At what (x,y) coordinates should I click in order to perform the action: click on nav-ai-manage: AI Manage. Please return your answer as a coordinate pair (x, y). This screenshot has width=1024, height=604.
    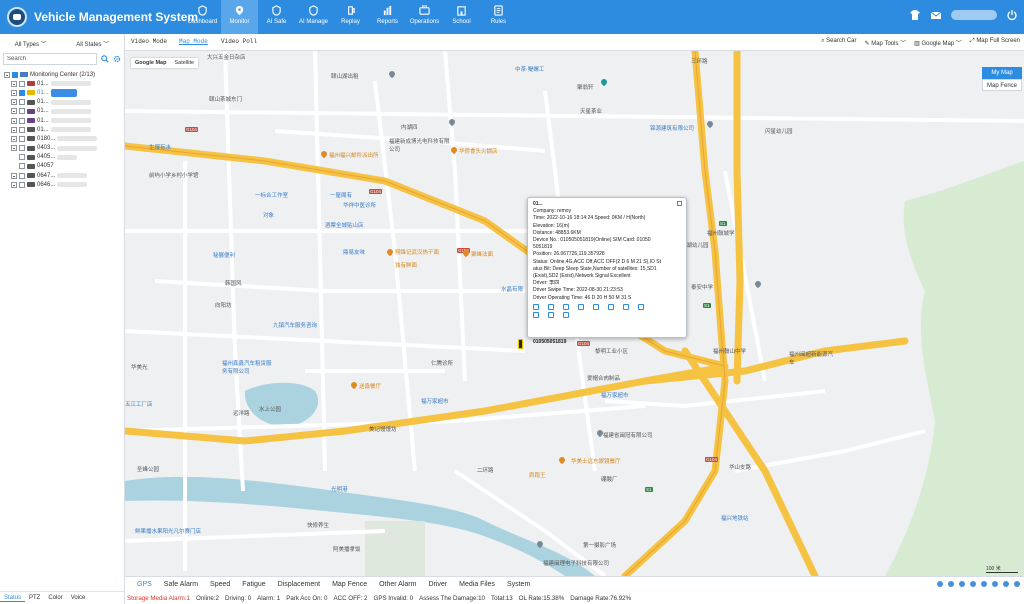
    Looking at the image, I should click on (313, 17).